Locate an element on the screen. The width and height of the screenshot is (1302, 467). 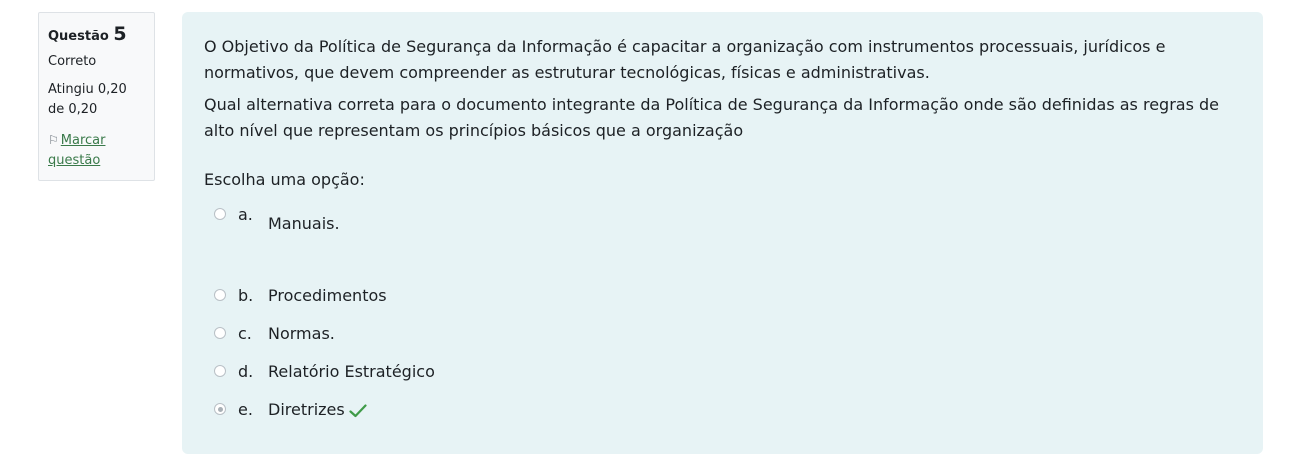
radio-e is located at coordinates (220, 409).